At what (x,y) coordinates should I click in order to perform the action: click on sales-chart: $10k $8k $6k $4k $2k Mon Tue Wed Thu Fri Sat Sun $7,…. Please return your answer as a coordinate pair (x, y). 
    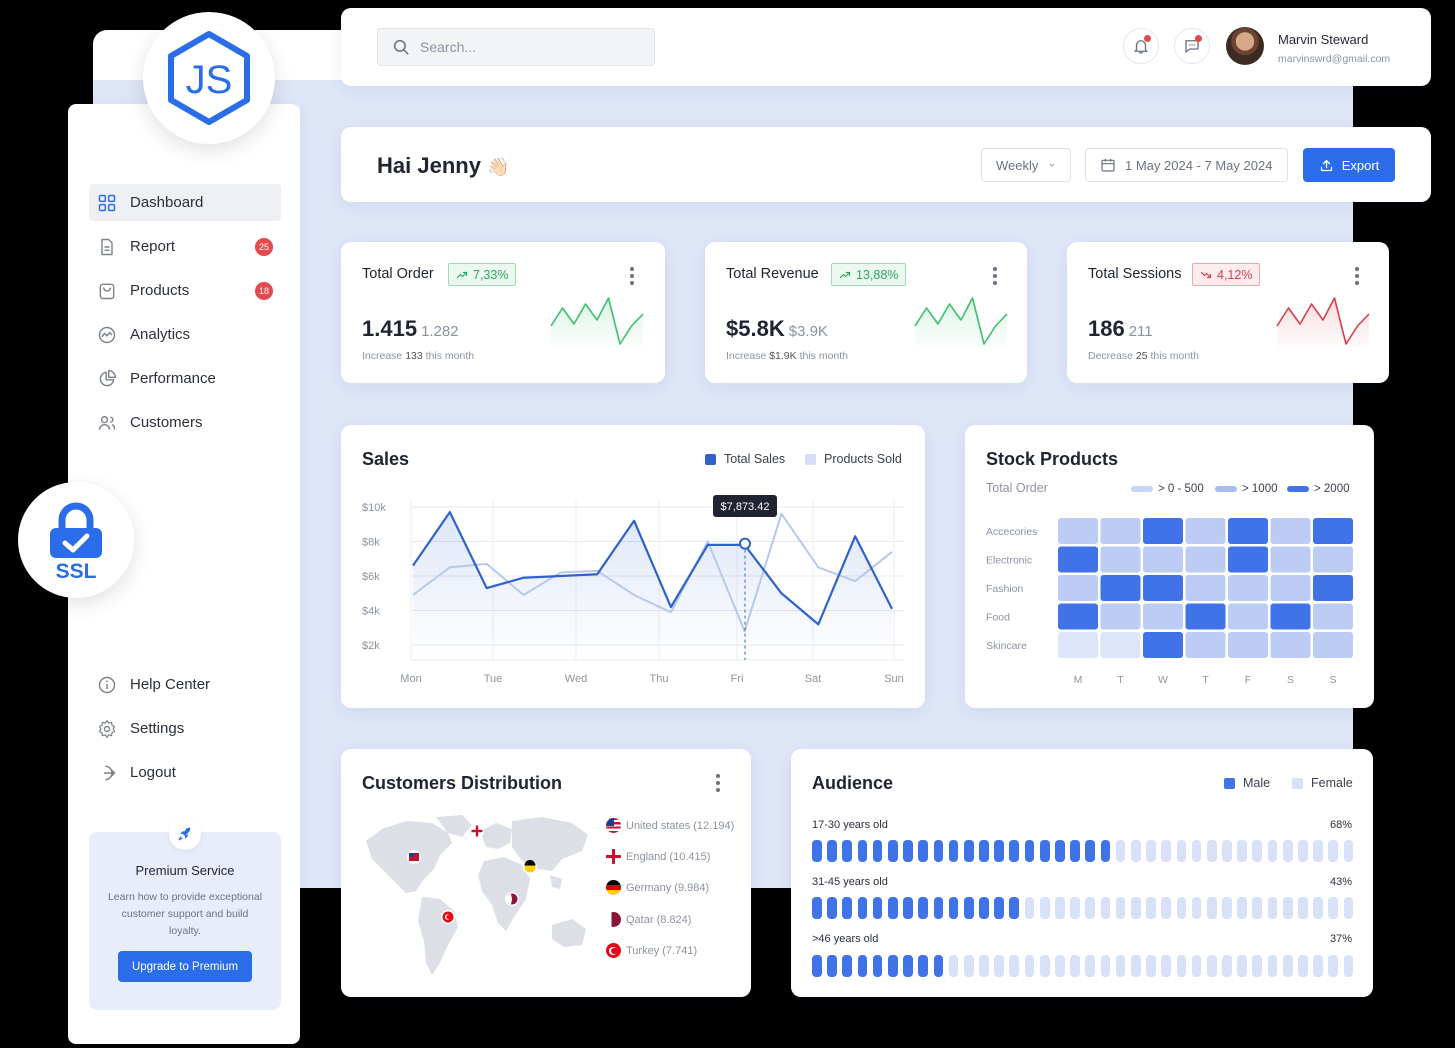
    Looking at the image, I should click on (633, 566).